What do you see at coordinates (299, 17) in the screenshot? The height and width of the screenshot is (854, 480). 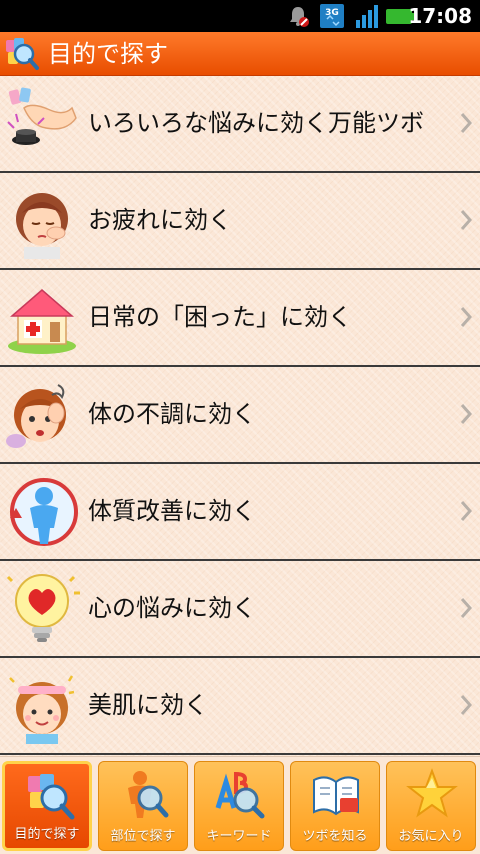 I see `notification-muted-icon` at bounding box center [299, 17].